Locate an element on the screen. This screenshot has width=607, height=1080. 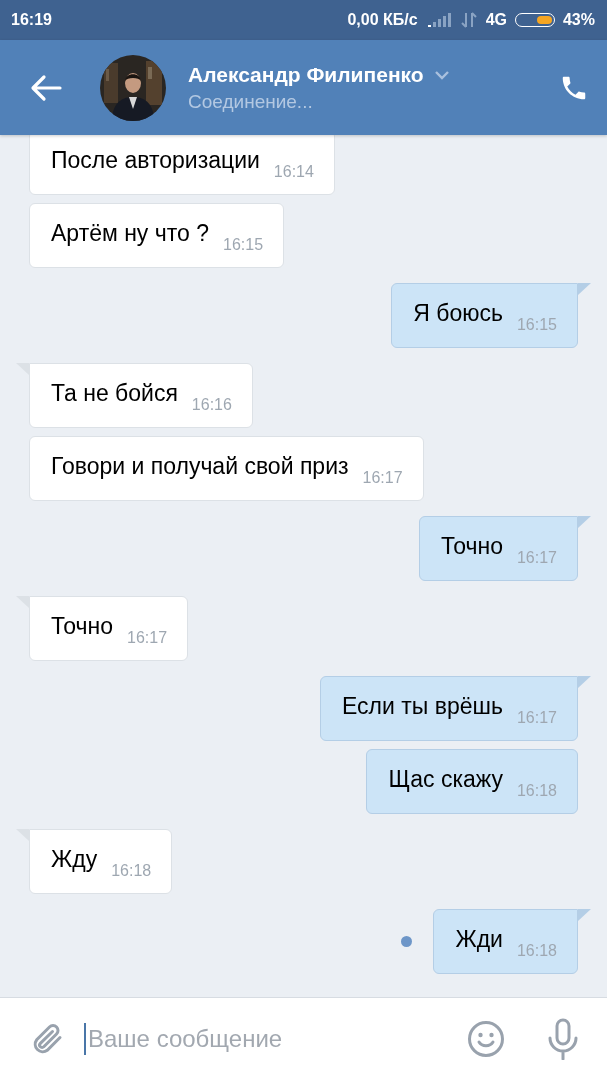
signal-icon is located at coordinates (438, 20).